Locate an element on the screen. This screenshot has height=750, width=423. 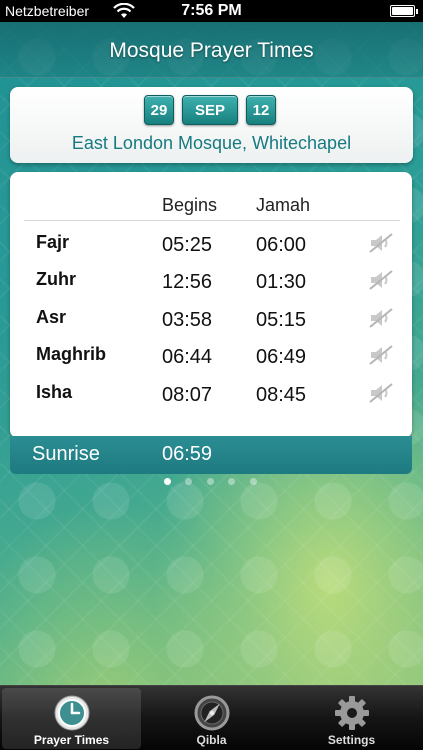
tab-settings: Settings is located at coordinates (351, 718).